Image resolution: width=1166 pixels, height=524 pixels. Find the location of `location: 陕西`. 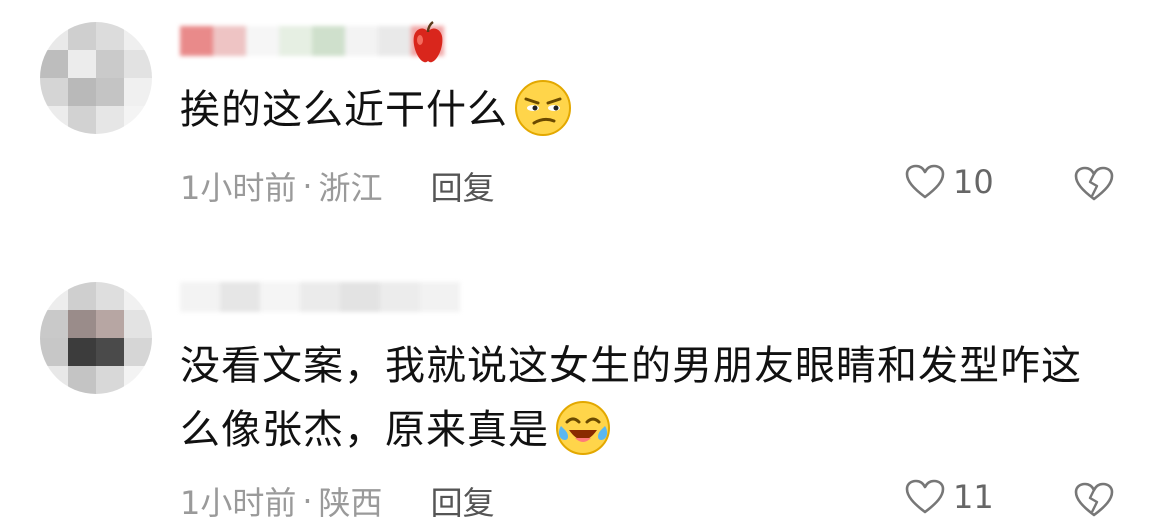

location: 陕西 is located at coordinates (350, 503).